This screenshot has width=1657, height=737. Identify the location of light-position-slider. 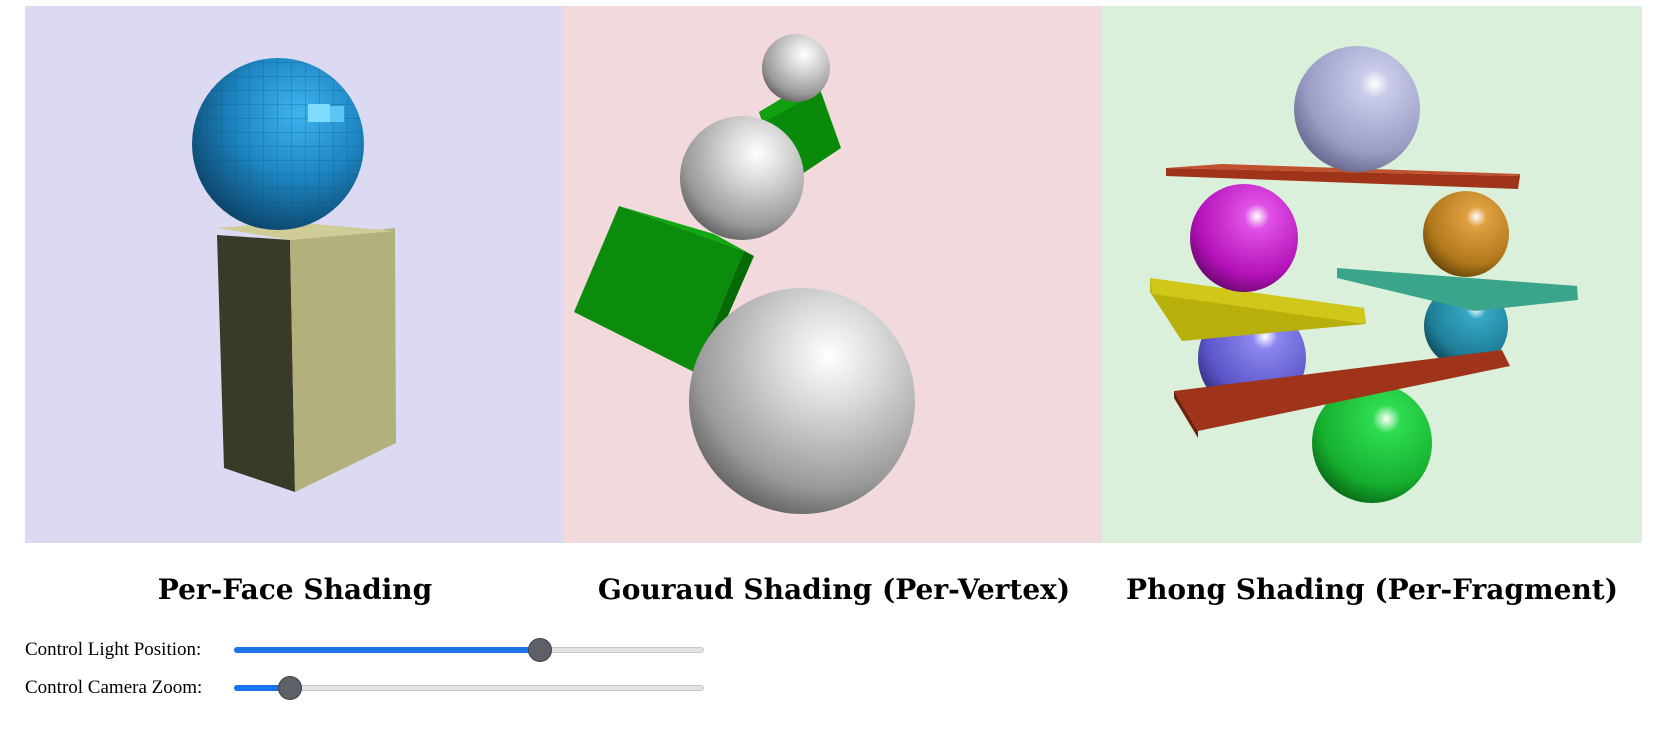
(469, 650).